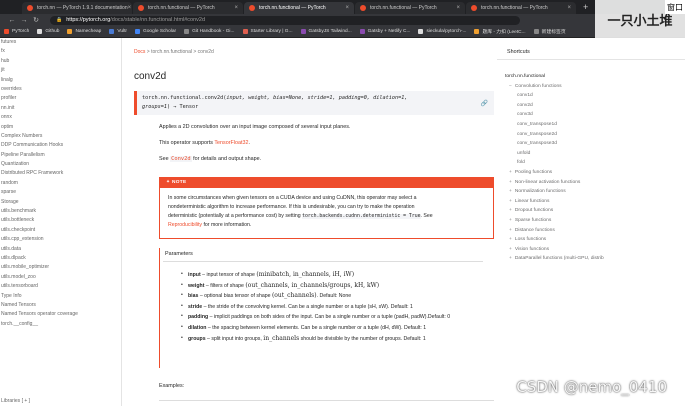 Image resolution: width=685 pixels, height=406 pixels. Describe the element at coordinates (84, 31) in the screenshot. I see `bookmark-item: Namecheap` at that location.